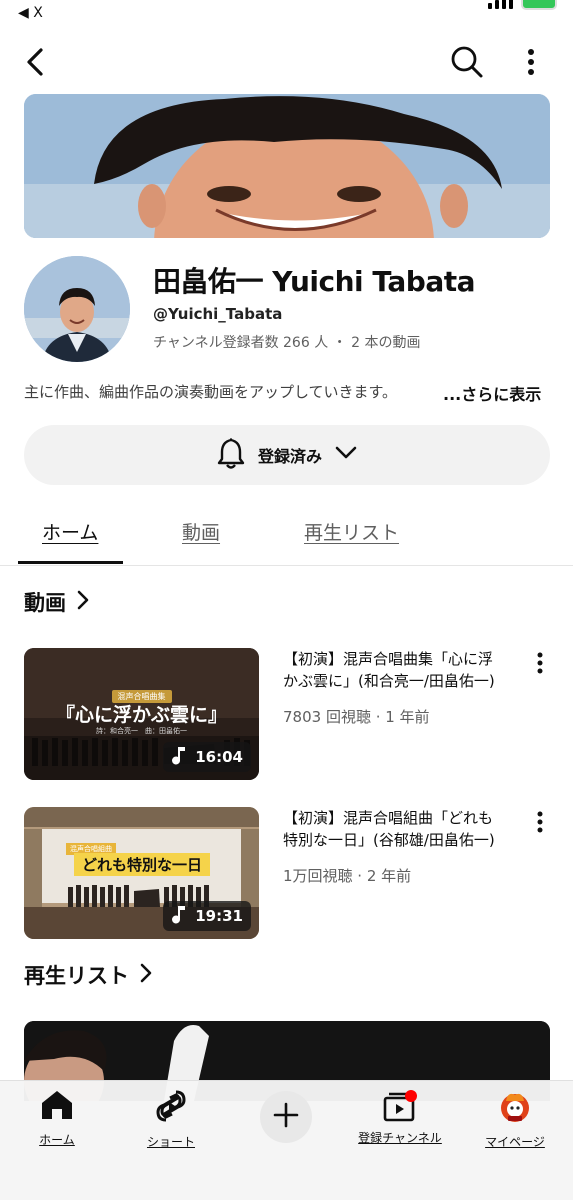 This screenshot has width=573, height=1200. What do you see at coordinates (171, 1108) in the screenshot?
I see `shorts-icon` at bounding box center [171, 1108].